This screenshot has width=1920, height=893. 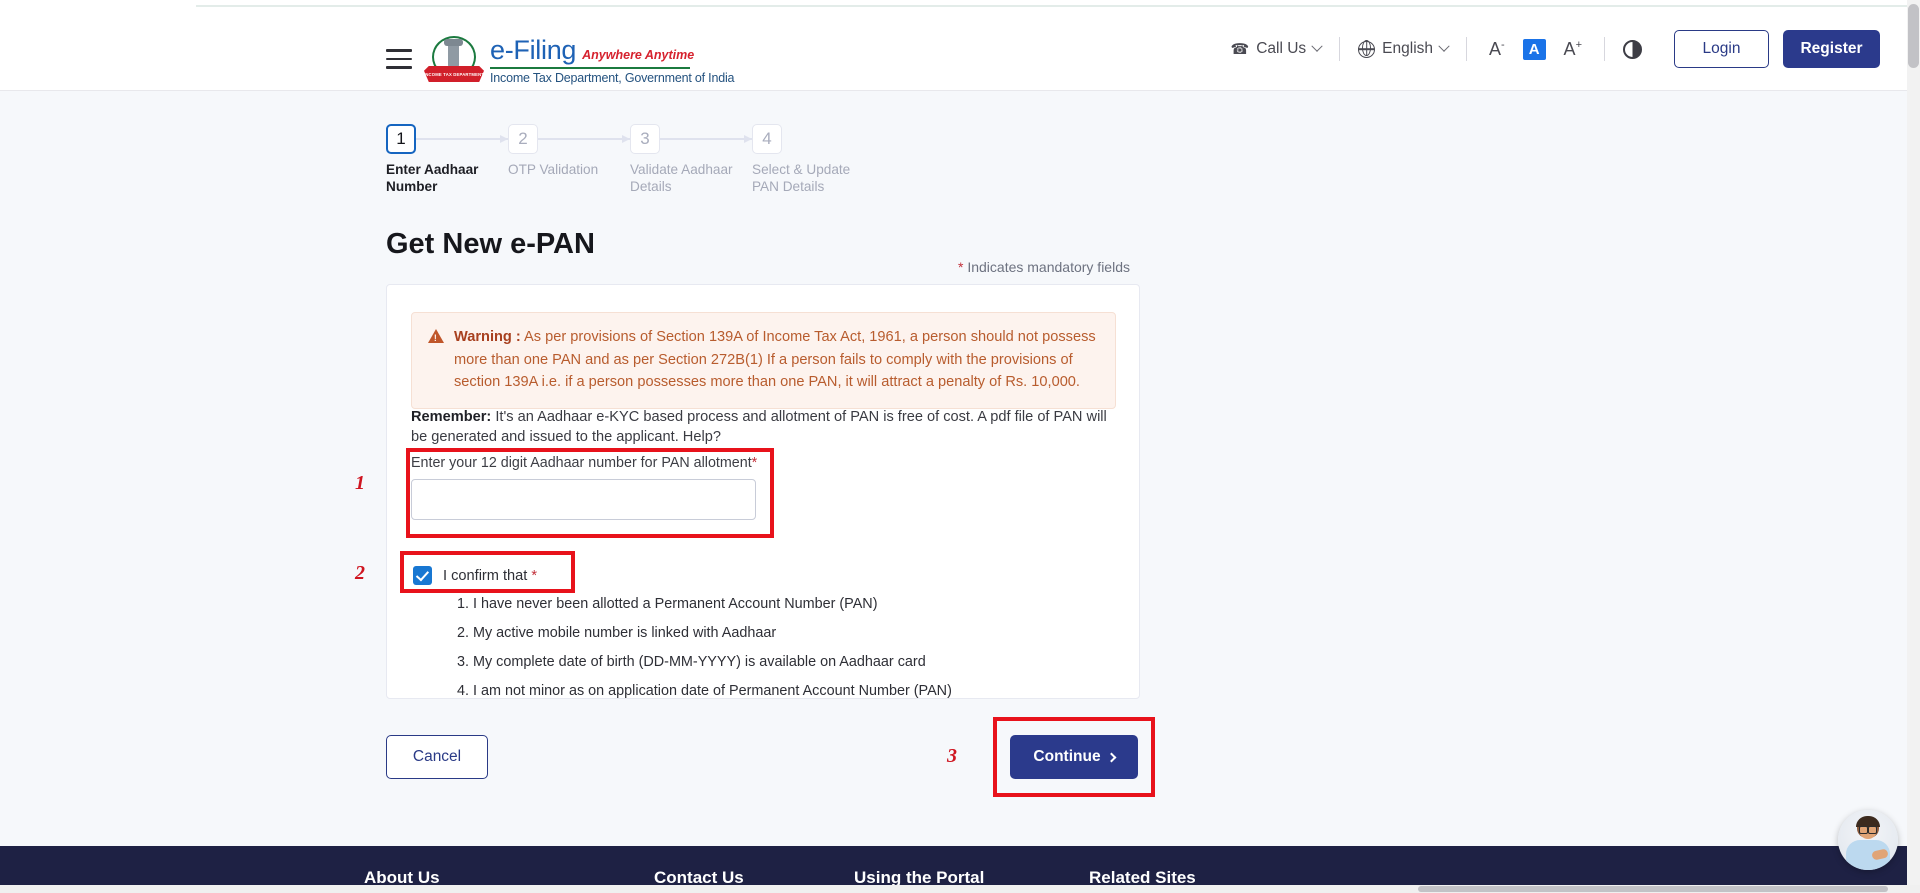 What do you see at coordinates (553, 169) in the screenshot?
I see `step-2-label: OTP Validation` at bounding box center [553, 169].